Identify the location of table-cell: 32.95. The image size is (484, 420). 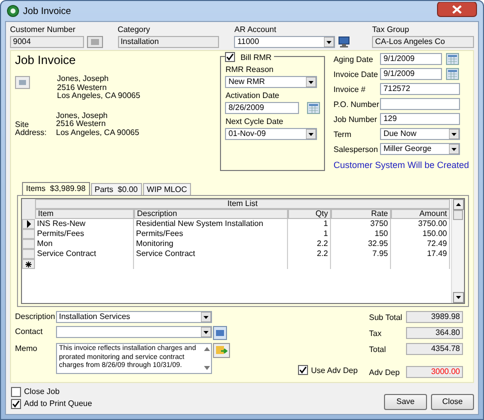
(361, 244).